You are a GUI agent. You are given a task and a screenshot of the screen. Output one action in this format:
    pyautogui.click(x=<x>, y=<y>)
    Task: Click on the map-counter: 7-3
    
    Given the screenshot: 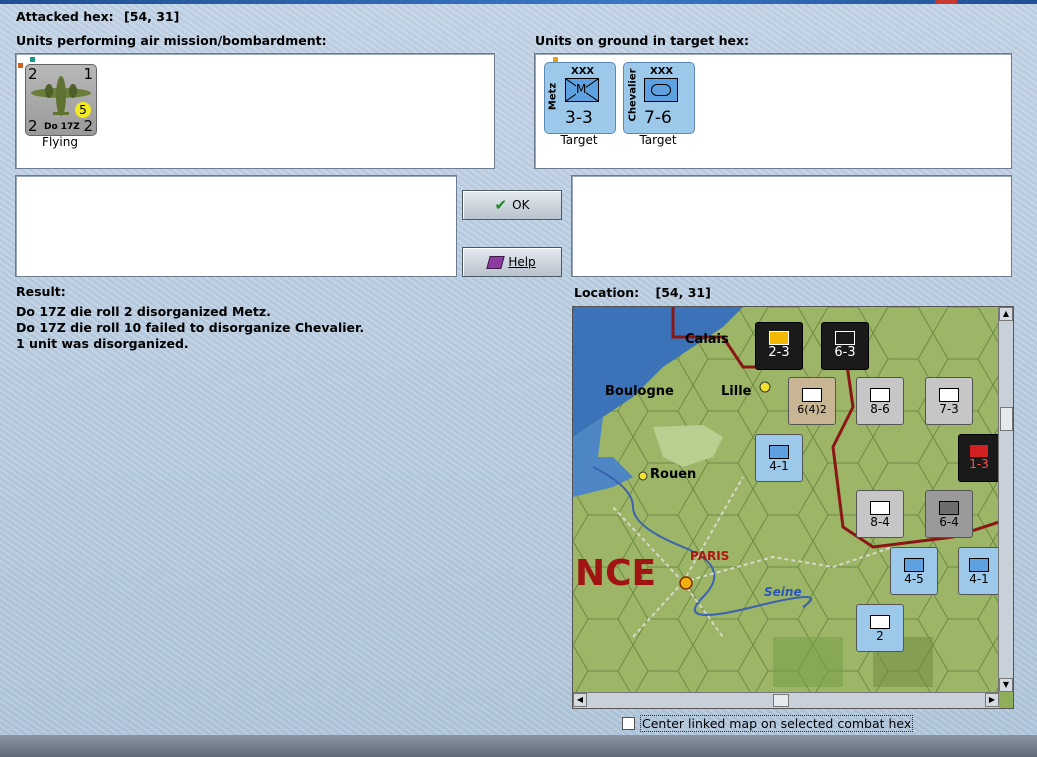 What is the action you would take?
    pyautogui.click(x=949, y=401)
    